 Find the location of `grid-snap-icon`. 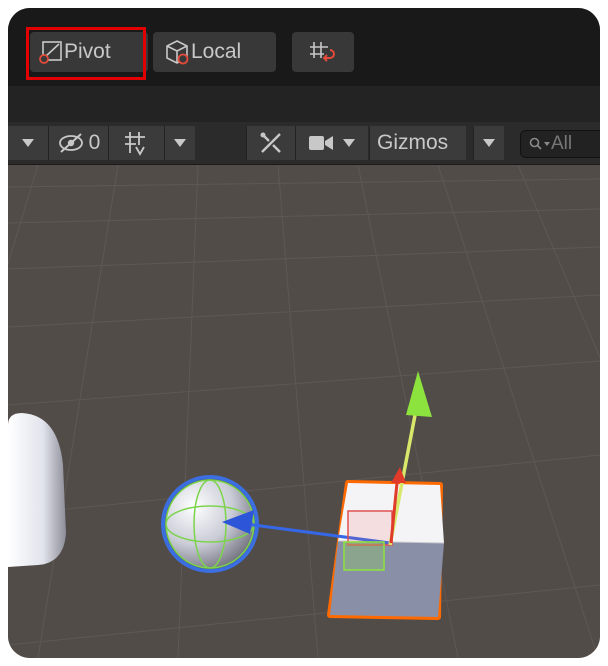

grid-snap-icon is located at coordinates (322, 52).